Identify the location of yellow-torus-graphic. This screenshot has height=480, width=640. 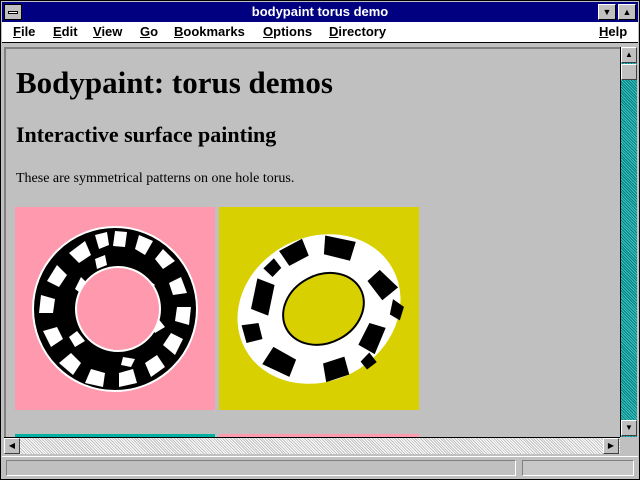
(319, 308).